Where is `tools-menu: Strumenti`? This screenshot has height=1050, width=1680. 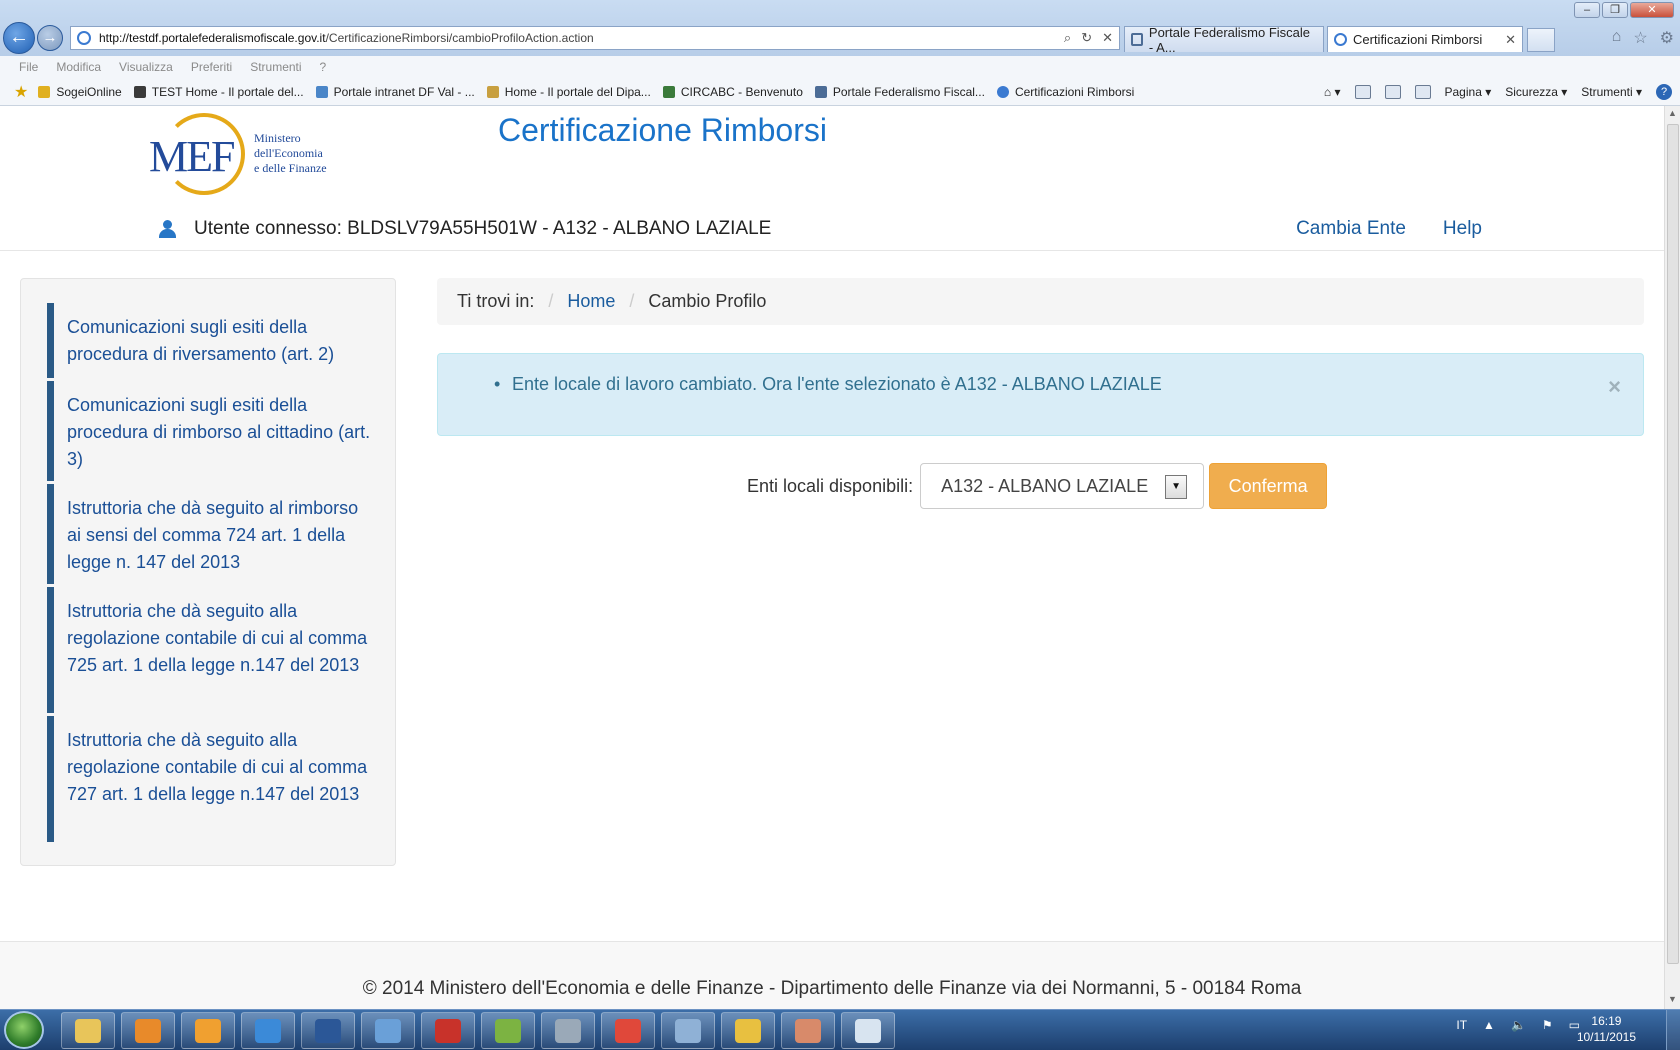 tools-menu: Strumenti is located at coordinates (1611, 92).